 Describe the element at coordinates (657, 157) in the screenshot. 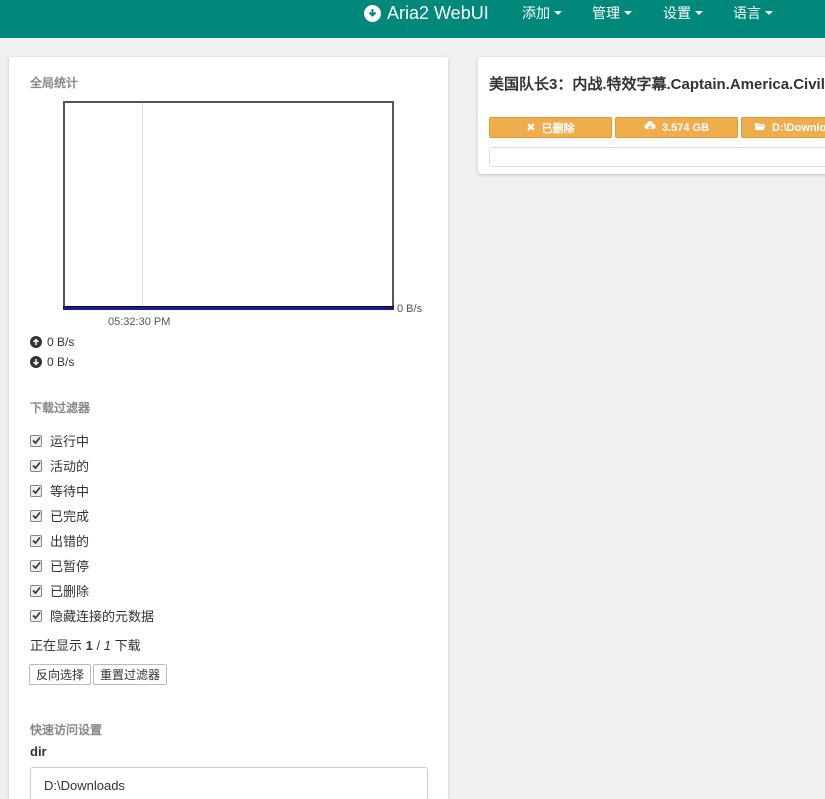

I see `progress-bar` at that location.